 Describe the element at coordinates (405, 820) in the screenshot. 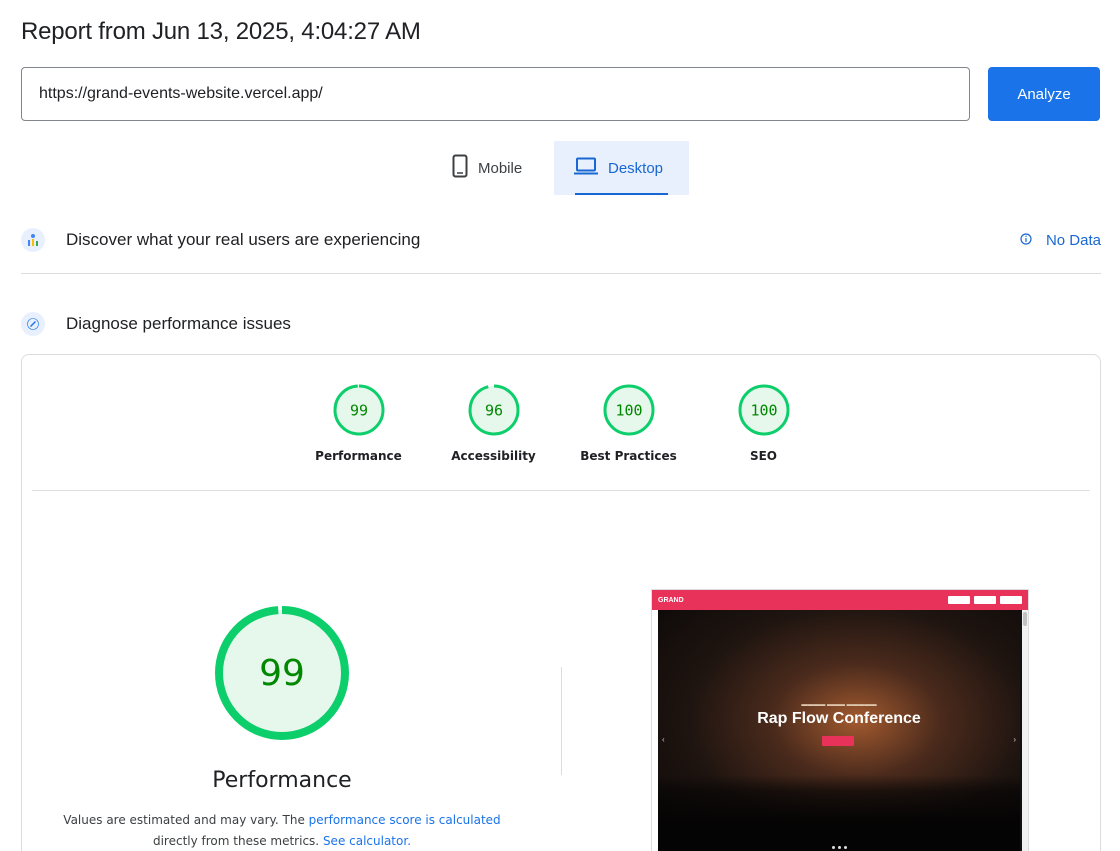

I see `performance-score-link: performance score is calculated` at that location.